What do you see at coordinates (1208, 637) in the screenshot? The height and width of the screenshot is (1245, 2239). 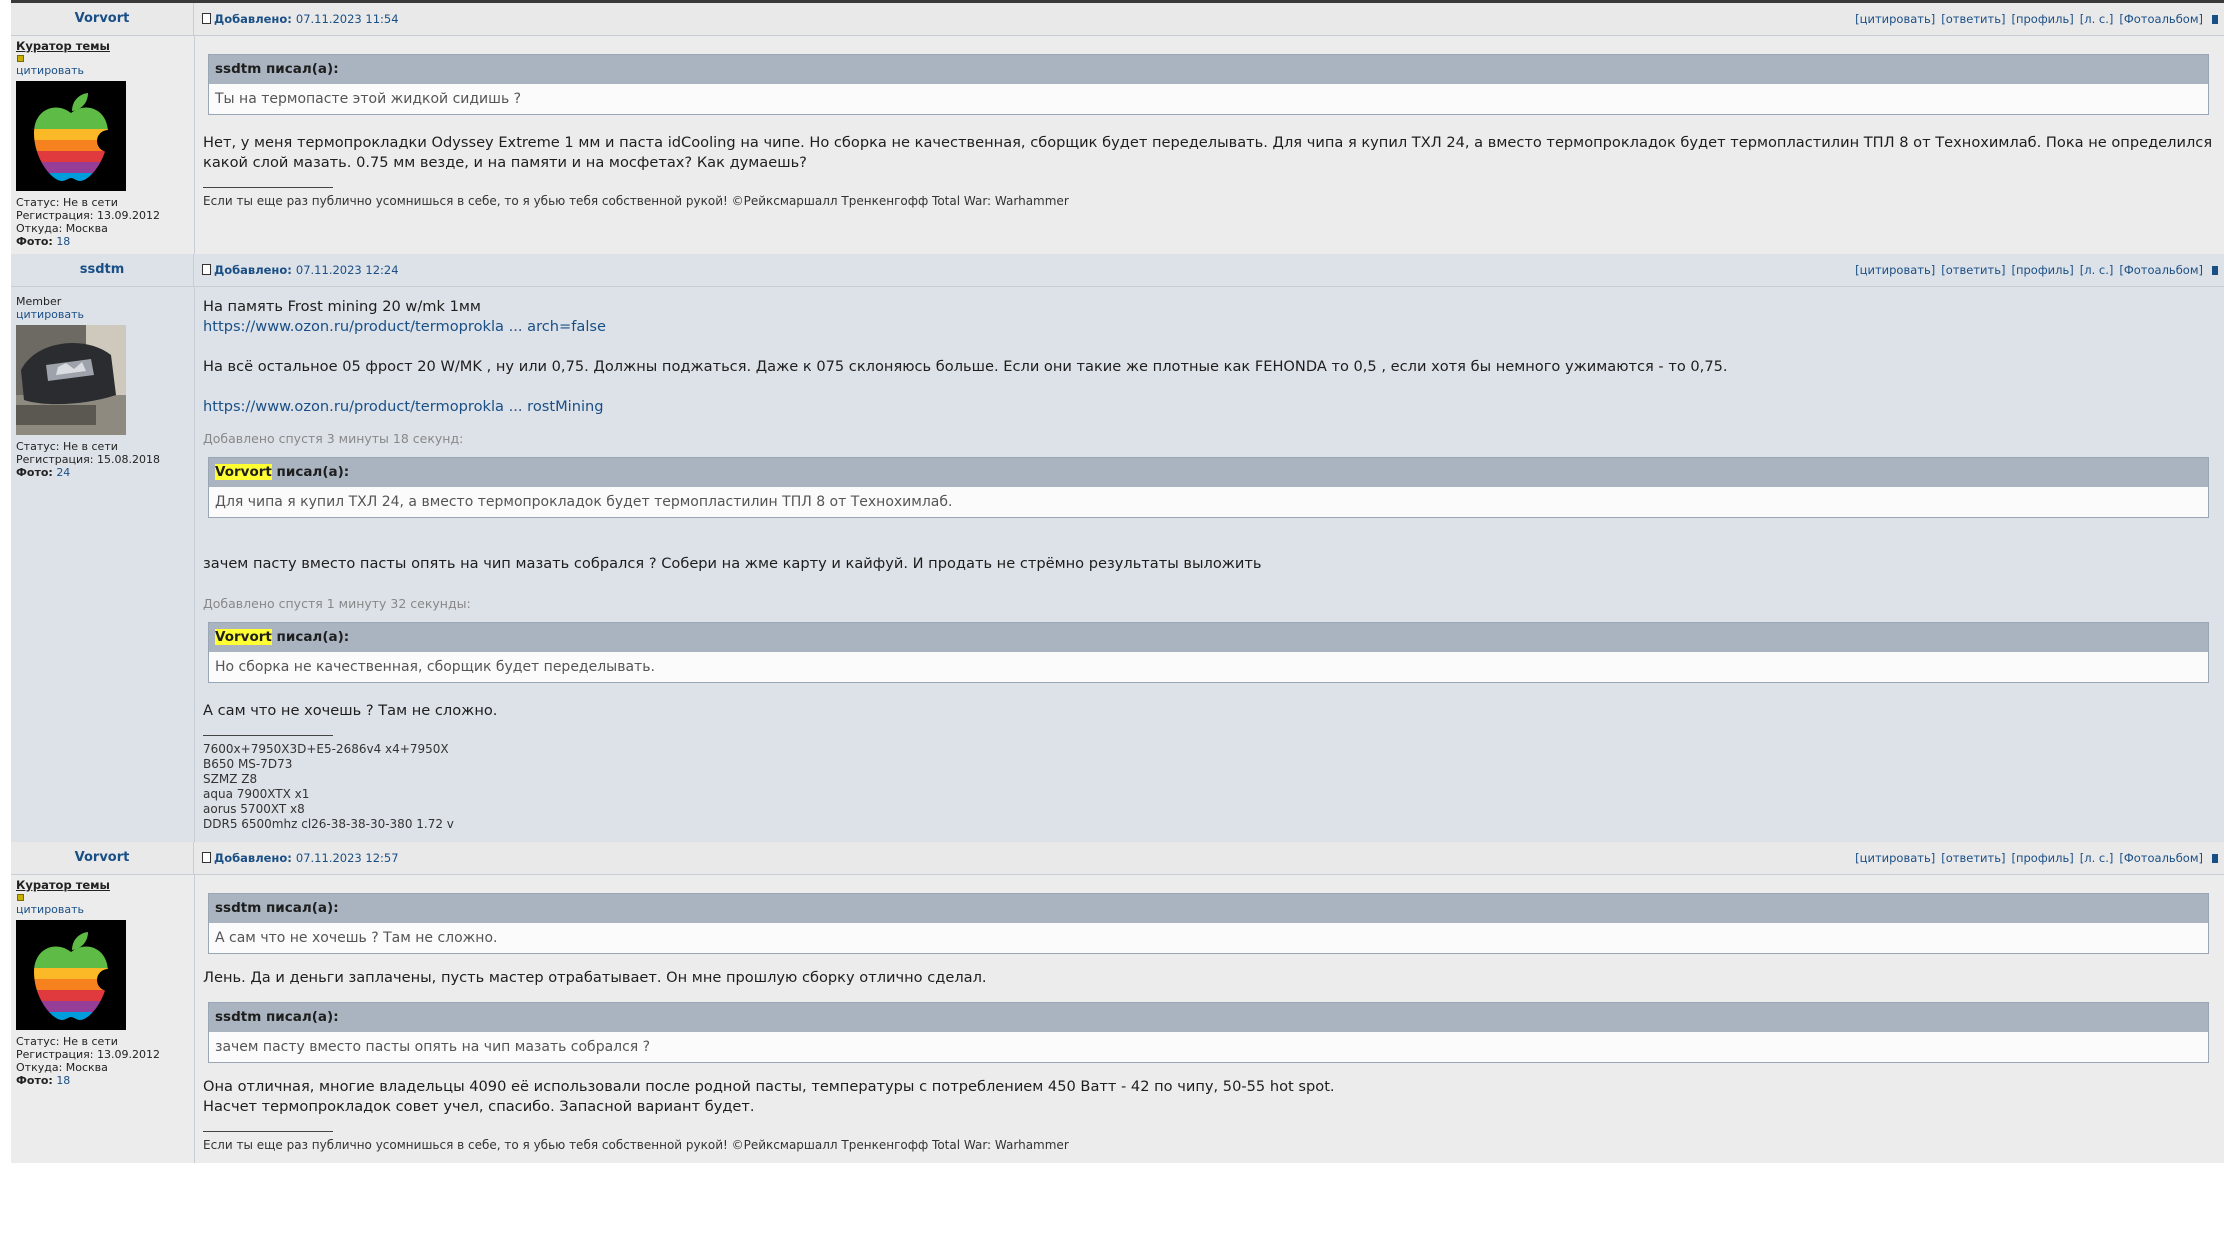 I see `quote-header: Vorvort писал(а):` at bounding box center [1208, 637].